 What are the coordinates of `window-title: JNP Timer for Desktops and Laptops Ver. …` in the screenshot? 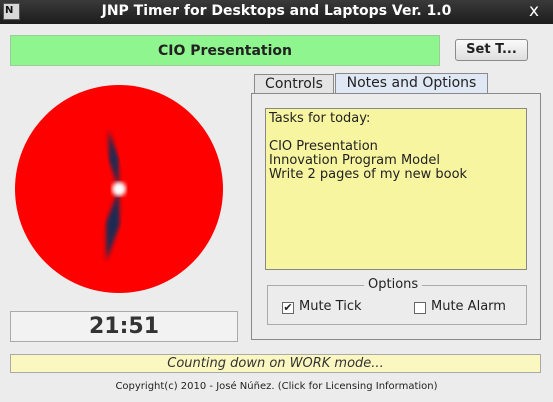 It's located at (276, 11).